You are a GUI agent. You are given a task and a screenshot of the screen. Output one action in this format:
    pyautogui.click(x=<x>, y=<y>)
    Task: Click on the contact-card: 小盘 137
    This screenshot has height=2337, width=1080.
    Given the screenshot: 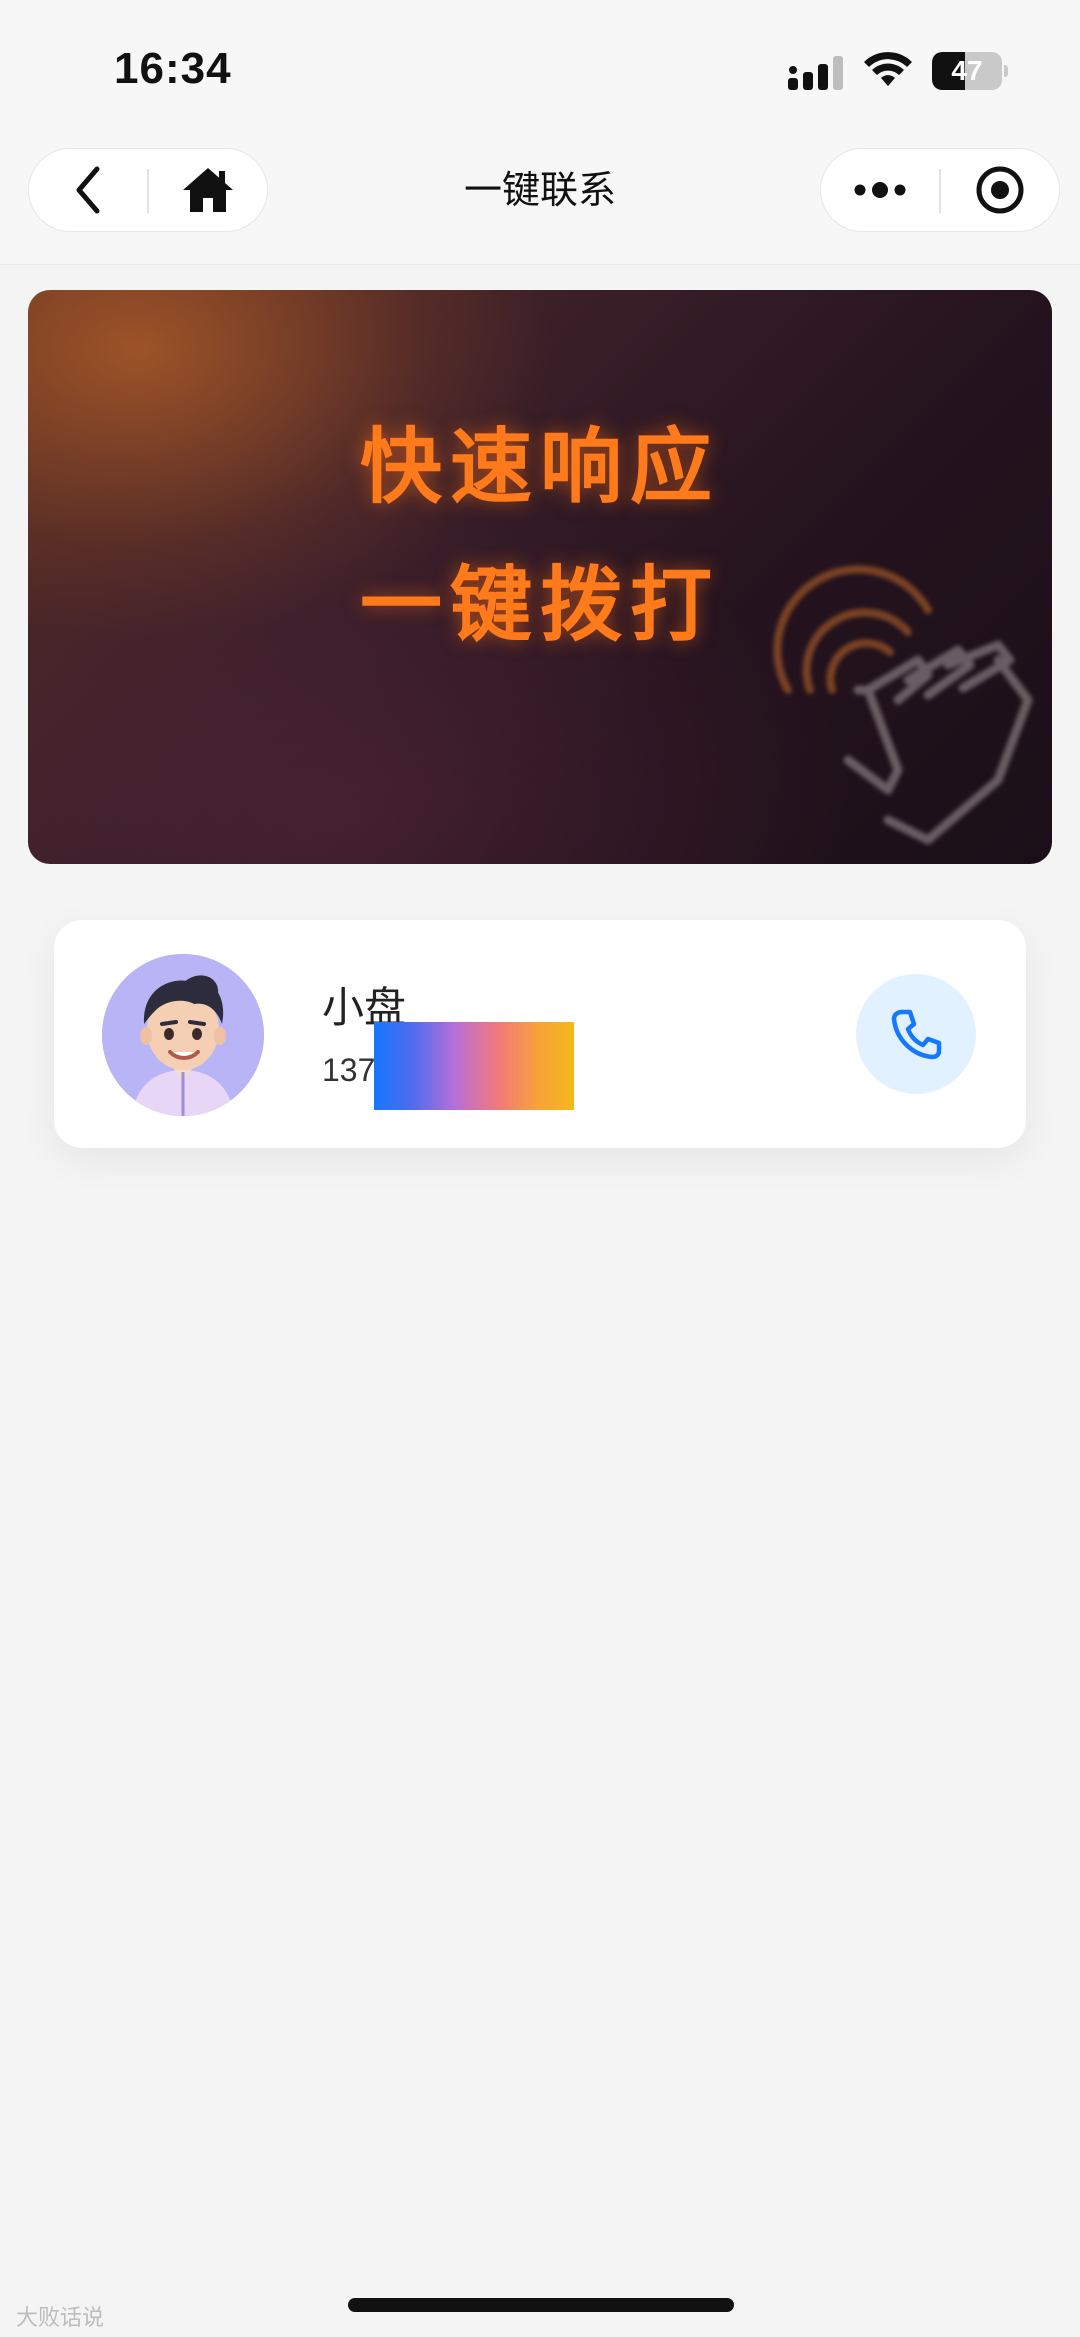 What is the action you would take?
    pyautogui.click(x=540, y=1034)
    